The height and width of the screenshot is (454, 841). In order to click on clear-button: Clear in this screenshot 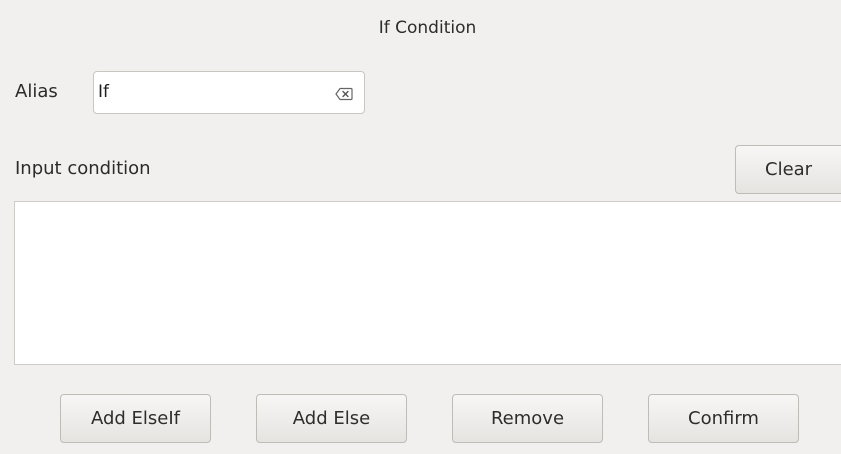, I will do `click(788, 169)`.